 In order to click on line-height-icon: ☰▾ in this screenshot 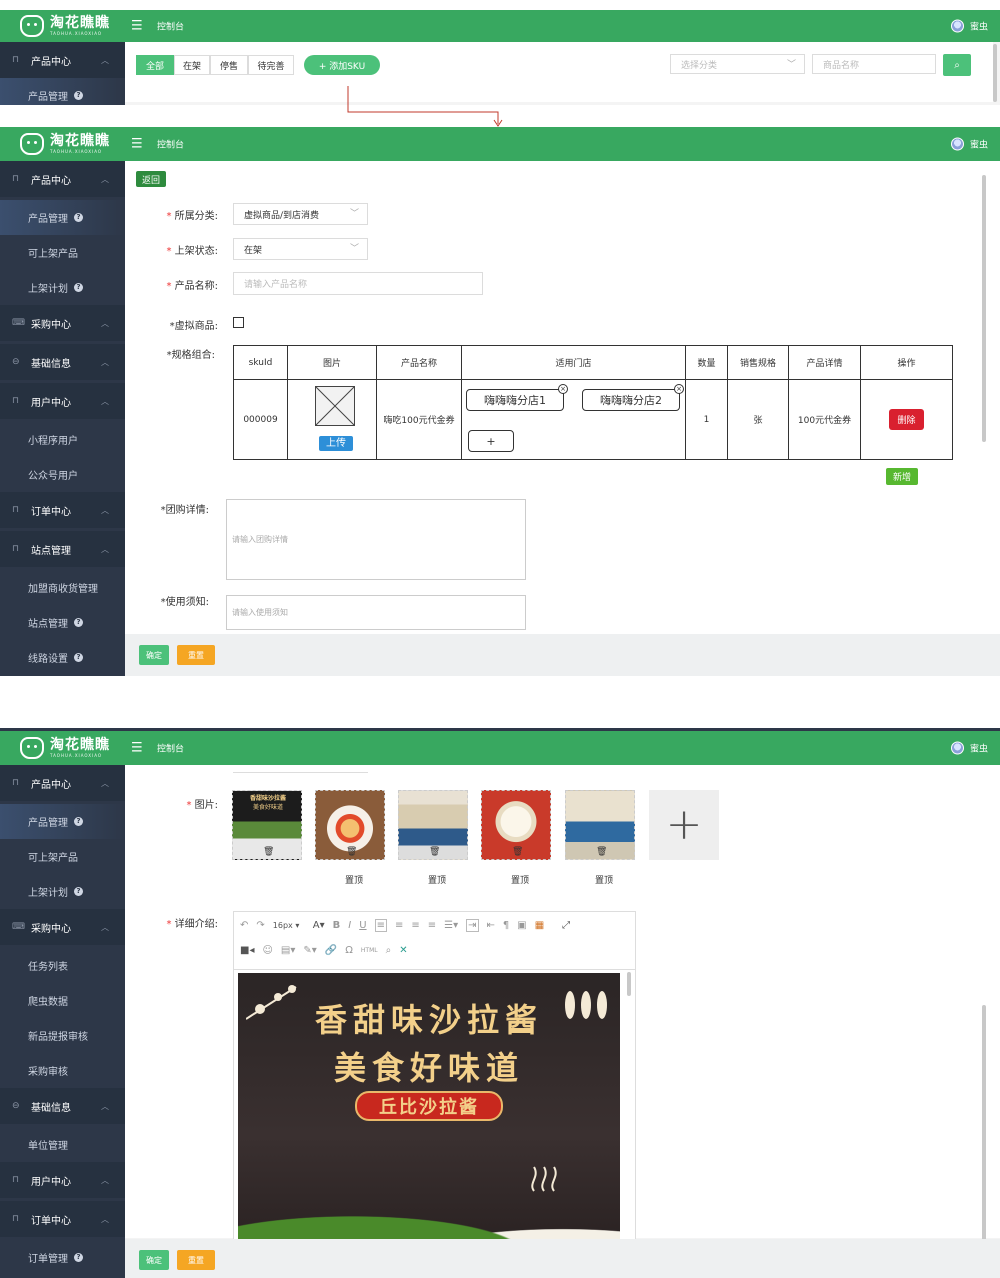, I will do `click(451, 925)`.